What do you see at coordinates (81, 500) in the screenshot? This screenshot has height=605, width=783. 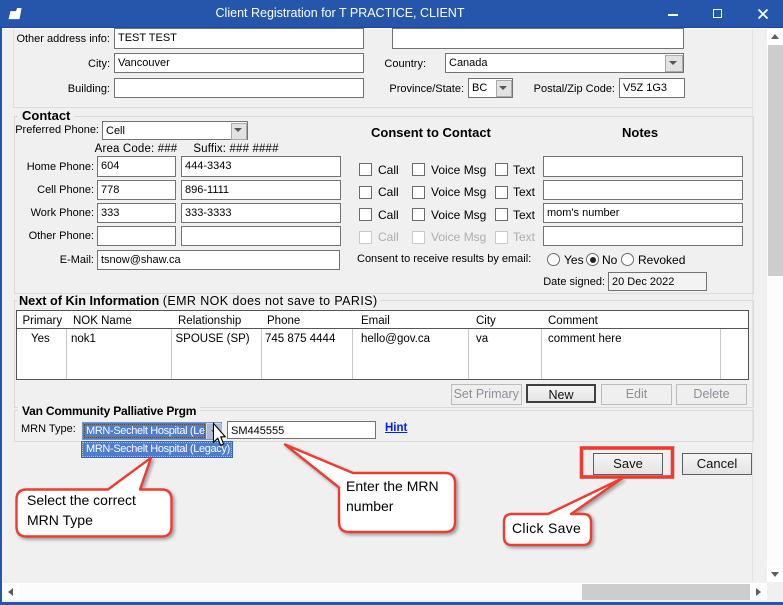 I see `svg-text: Select the correct` at bounding box center [81, 500].